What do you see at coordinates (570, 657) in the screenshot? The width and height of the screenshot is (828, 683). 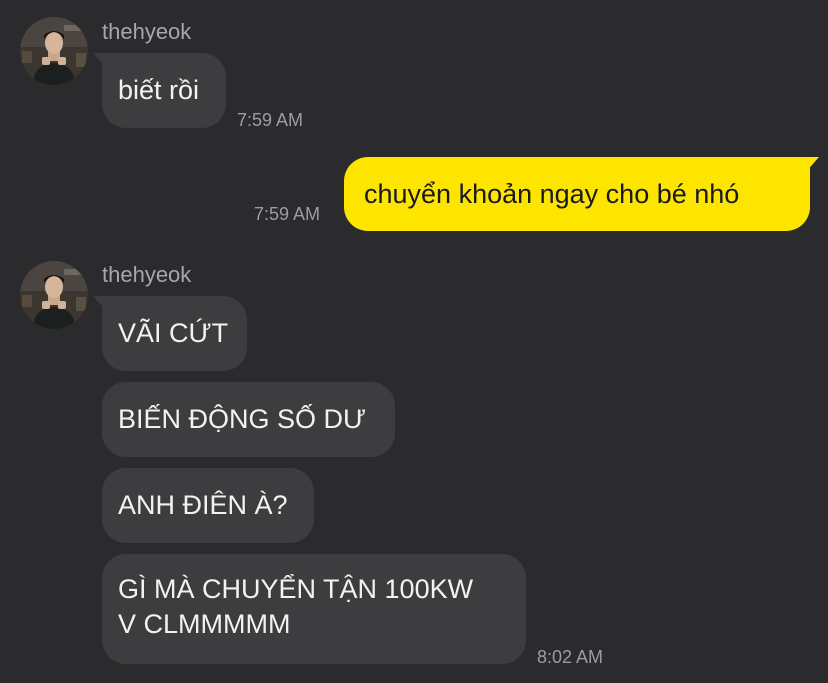 I see `message-timestamp: 8:02 AM` at bounding box center [570, 657].